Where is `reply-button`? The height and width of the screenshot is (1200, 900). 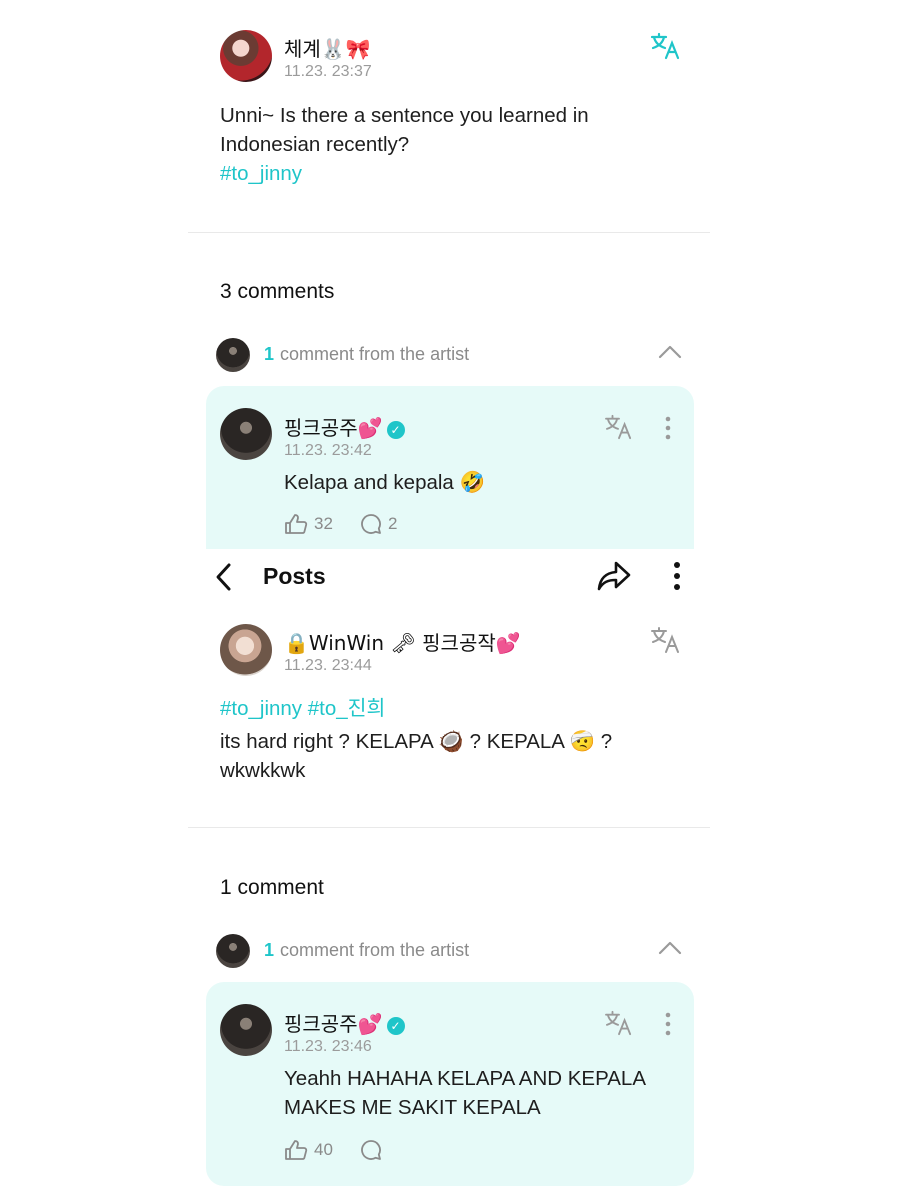
reply-button is located at coordinates (371, 1150).